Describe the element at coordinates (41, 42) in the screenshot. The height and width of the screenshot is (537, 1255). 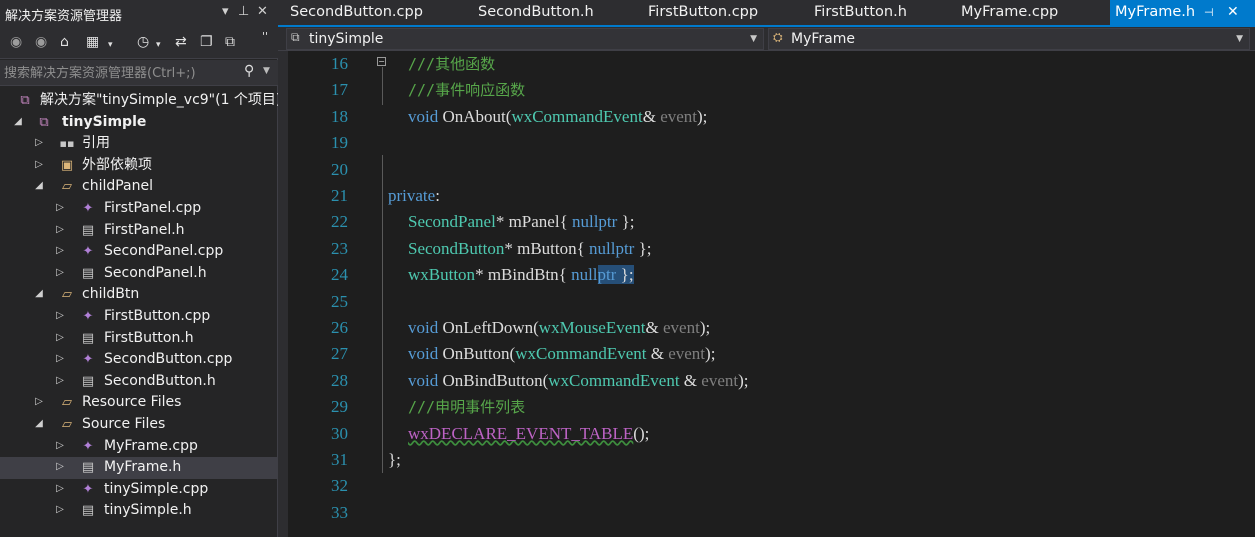
I see `forward-icon: ◉` at that location.